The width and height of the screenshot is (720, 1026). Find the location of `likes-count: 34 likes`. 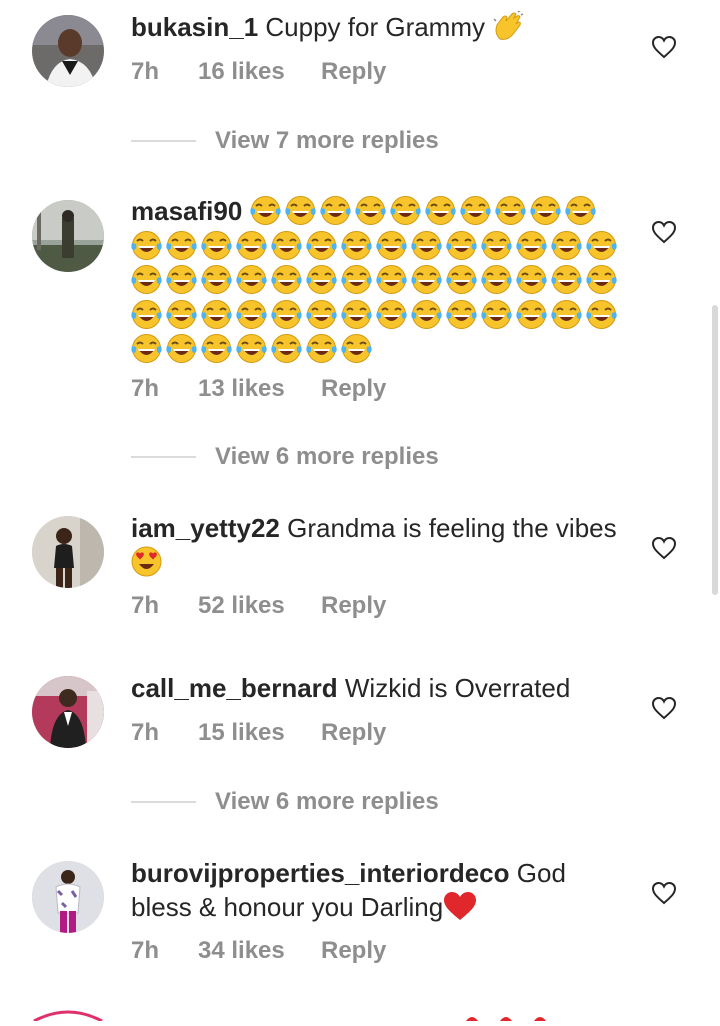

likes-count: 34 likes is located at coordinates (241, 951).